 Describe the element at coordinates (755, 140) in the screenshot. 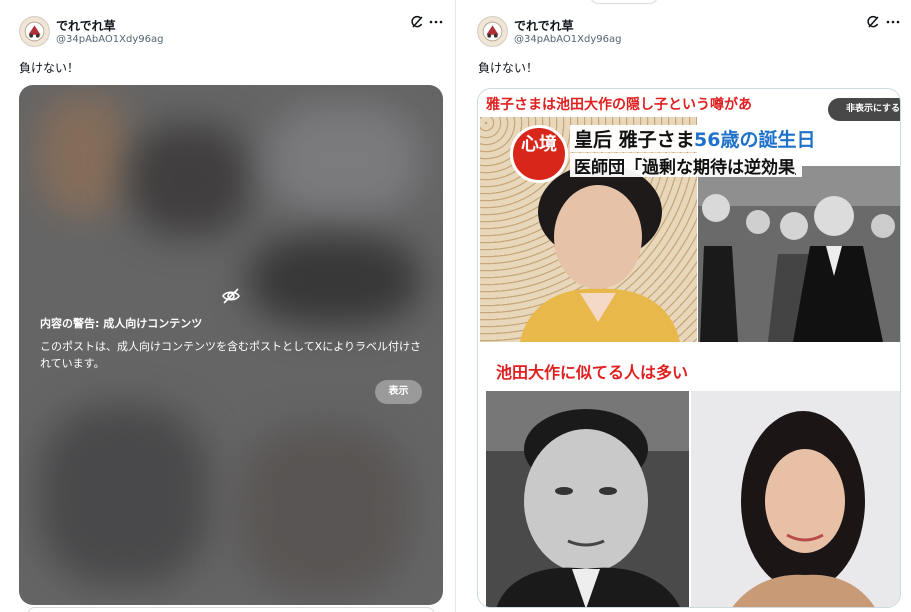

I see `caption-line1-blue: 56歳の誕生日` at that location.